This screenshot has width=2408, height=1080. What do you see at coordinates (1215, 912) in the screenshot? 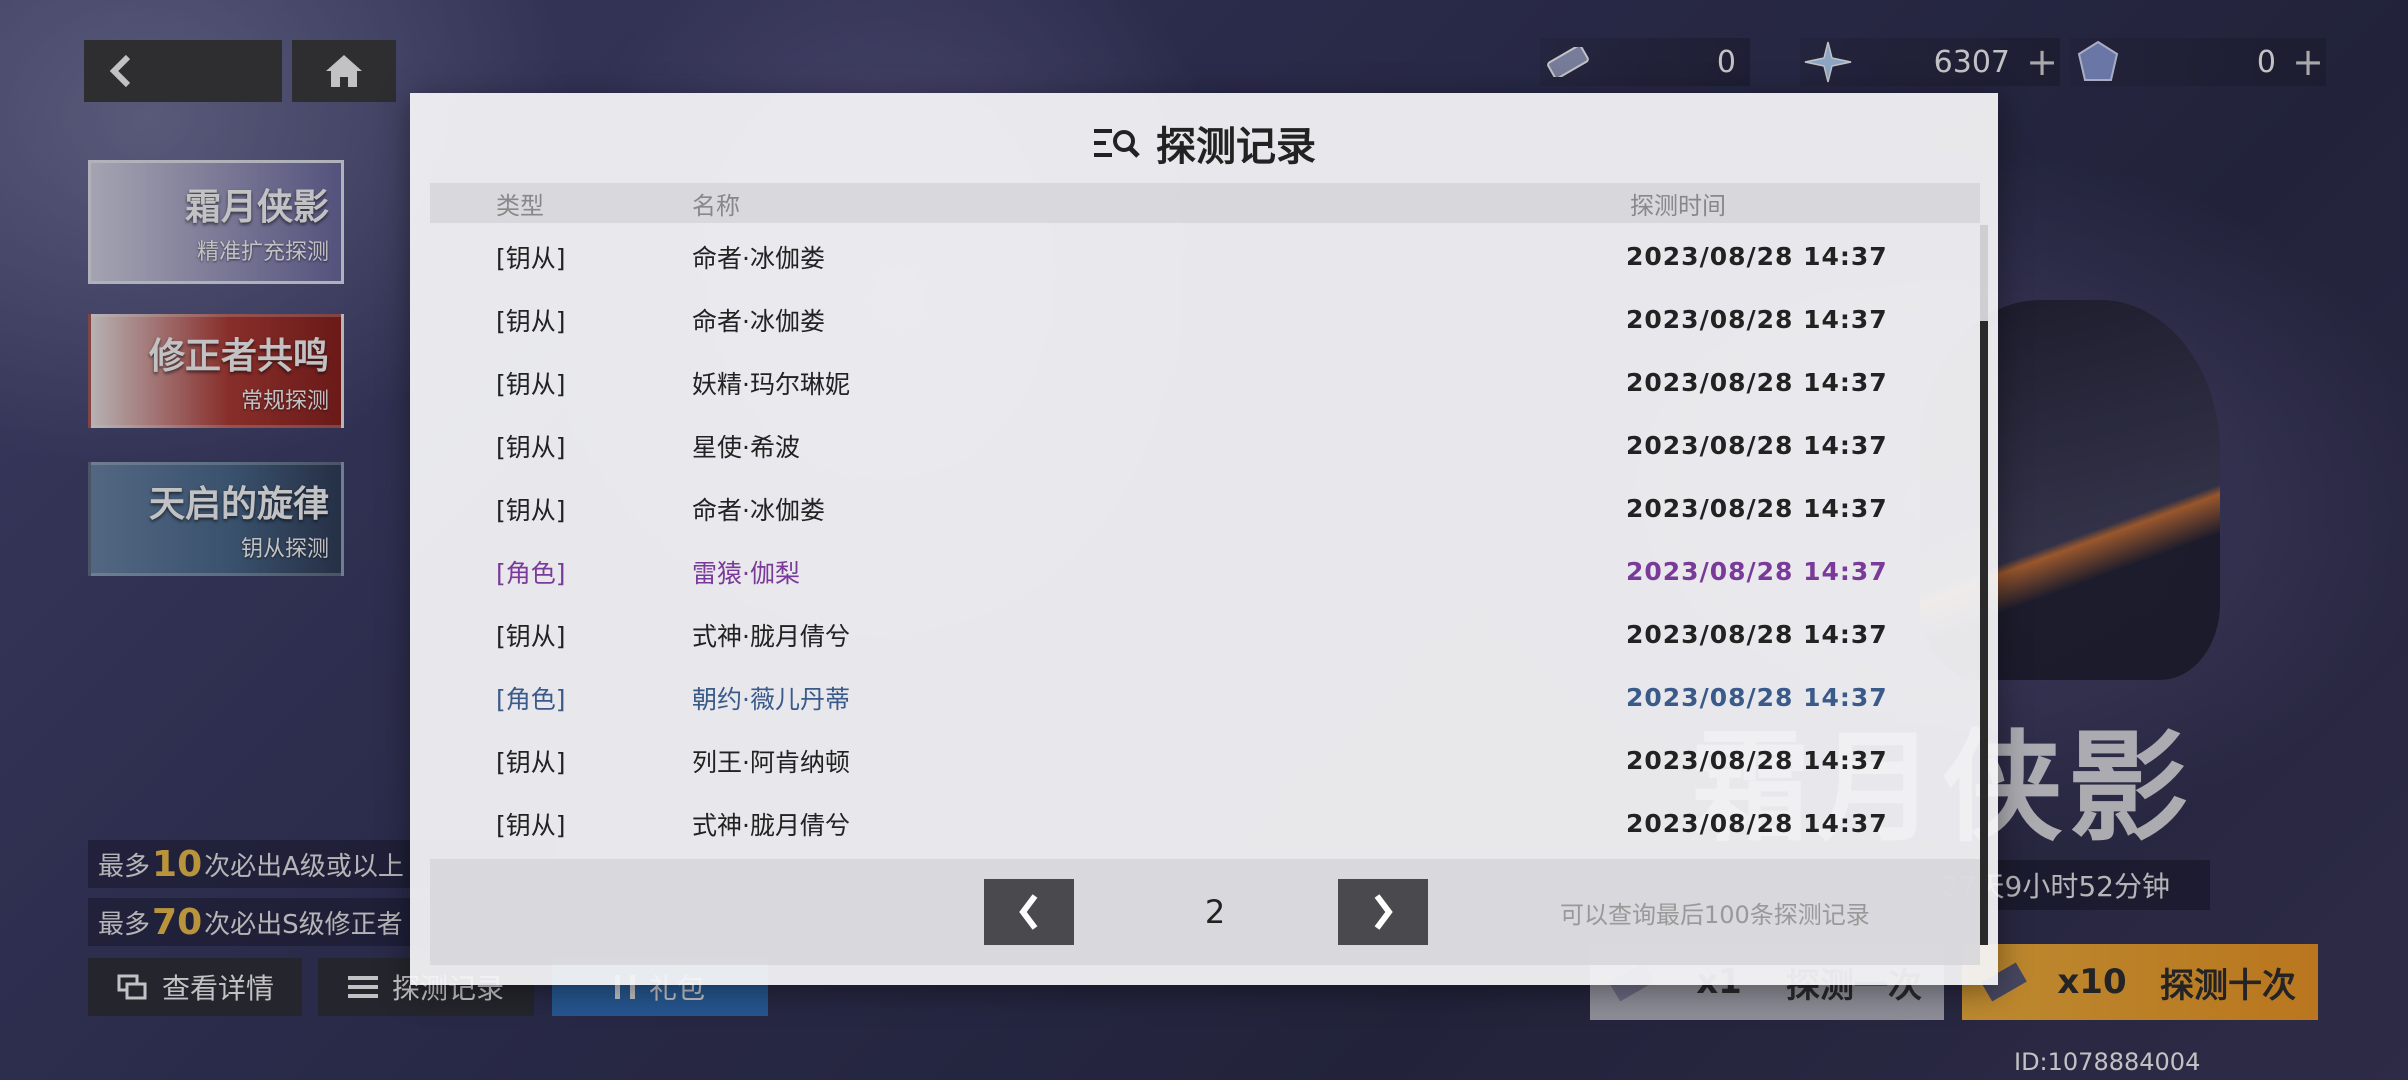
I see `page-number: 2` at bounding box center [1215, 912].